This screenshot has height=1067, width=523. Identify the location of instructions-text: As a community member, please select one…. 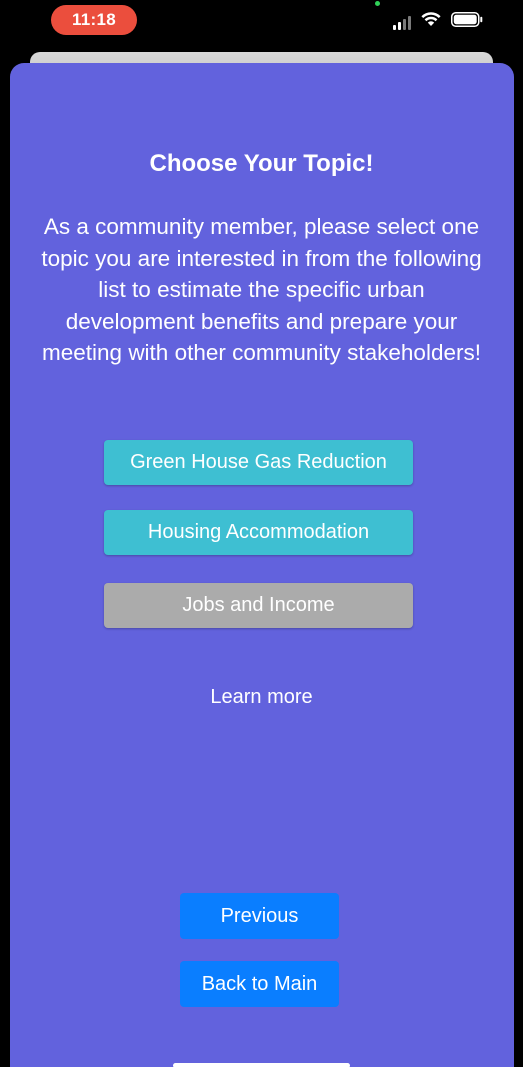
(261, 289).